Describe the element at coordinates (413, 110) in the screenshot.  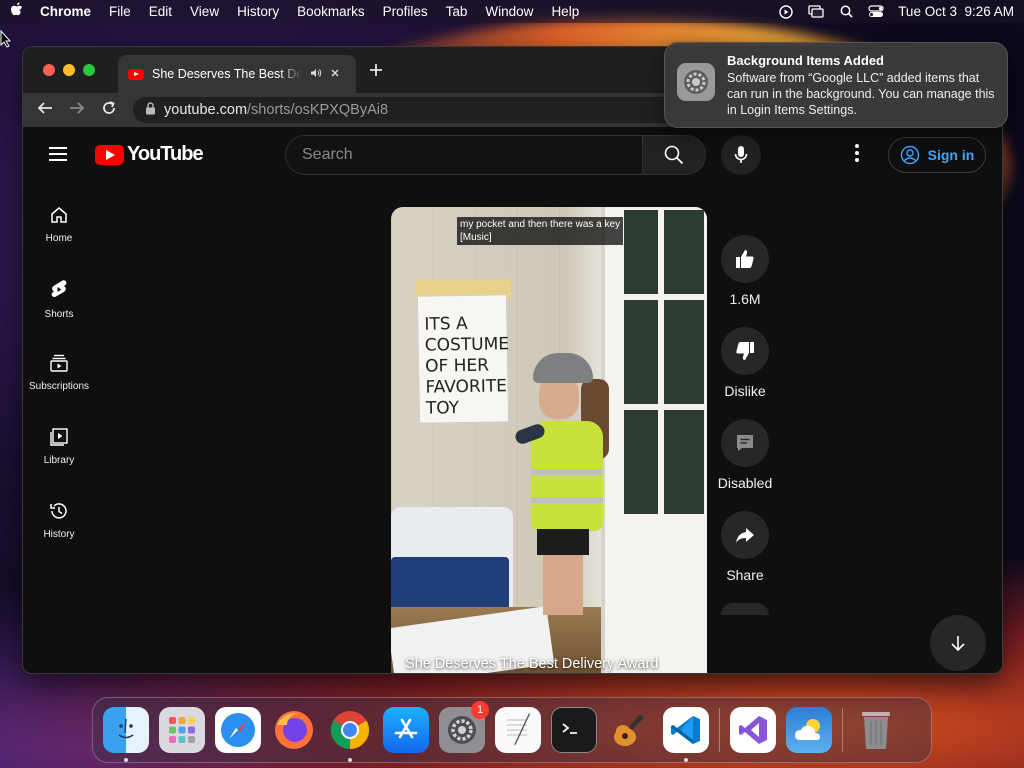
I see `address-bar: youtube.com/shorts/osKPXQByAi8` at that location.